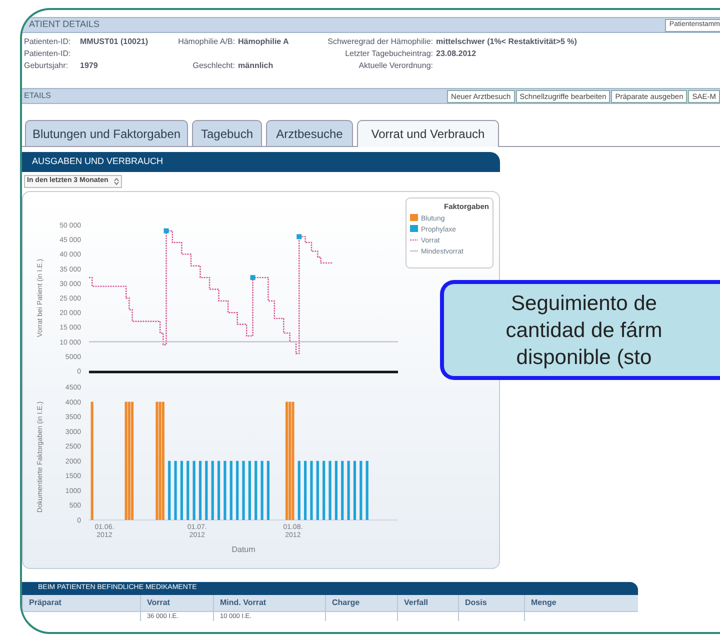  What do you see at coordinates (243, 603) in the screenshot?
I see `column-header: Mind. Vorrat` at bounding box center [243, 603].